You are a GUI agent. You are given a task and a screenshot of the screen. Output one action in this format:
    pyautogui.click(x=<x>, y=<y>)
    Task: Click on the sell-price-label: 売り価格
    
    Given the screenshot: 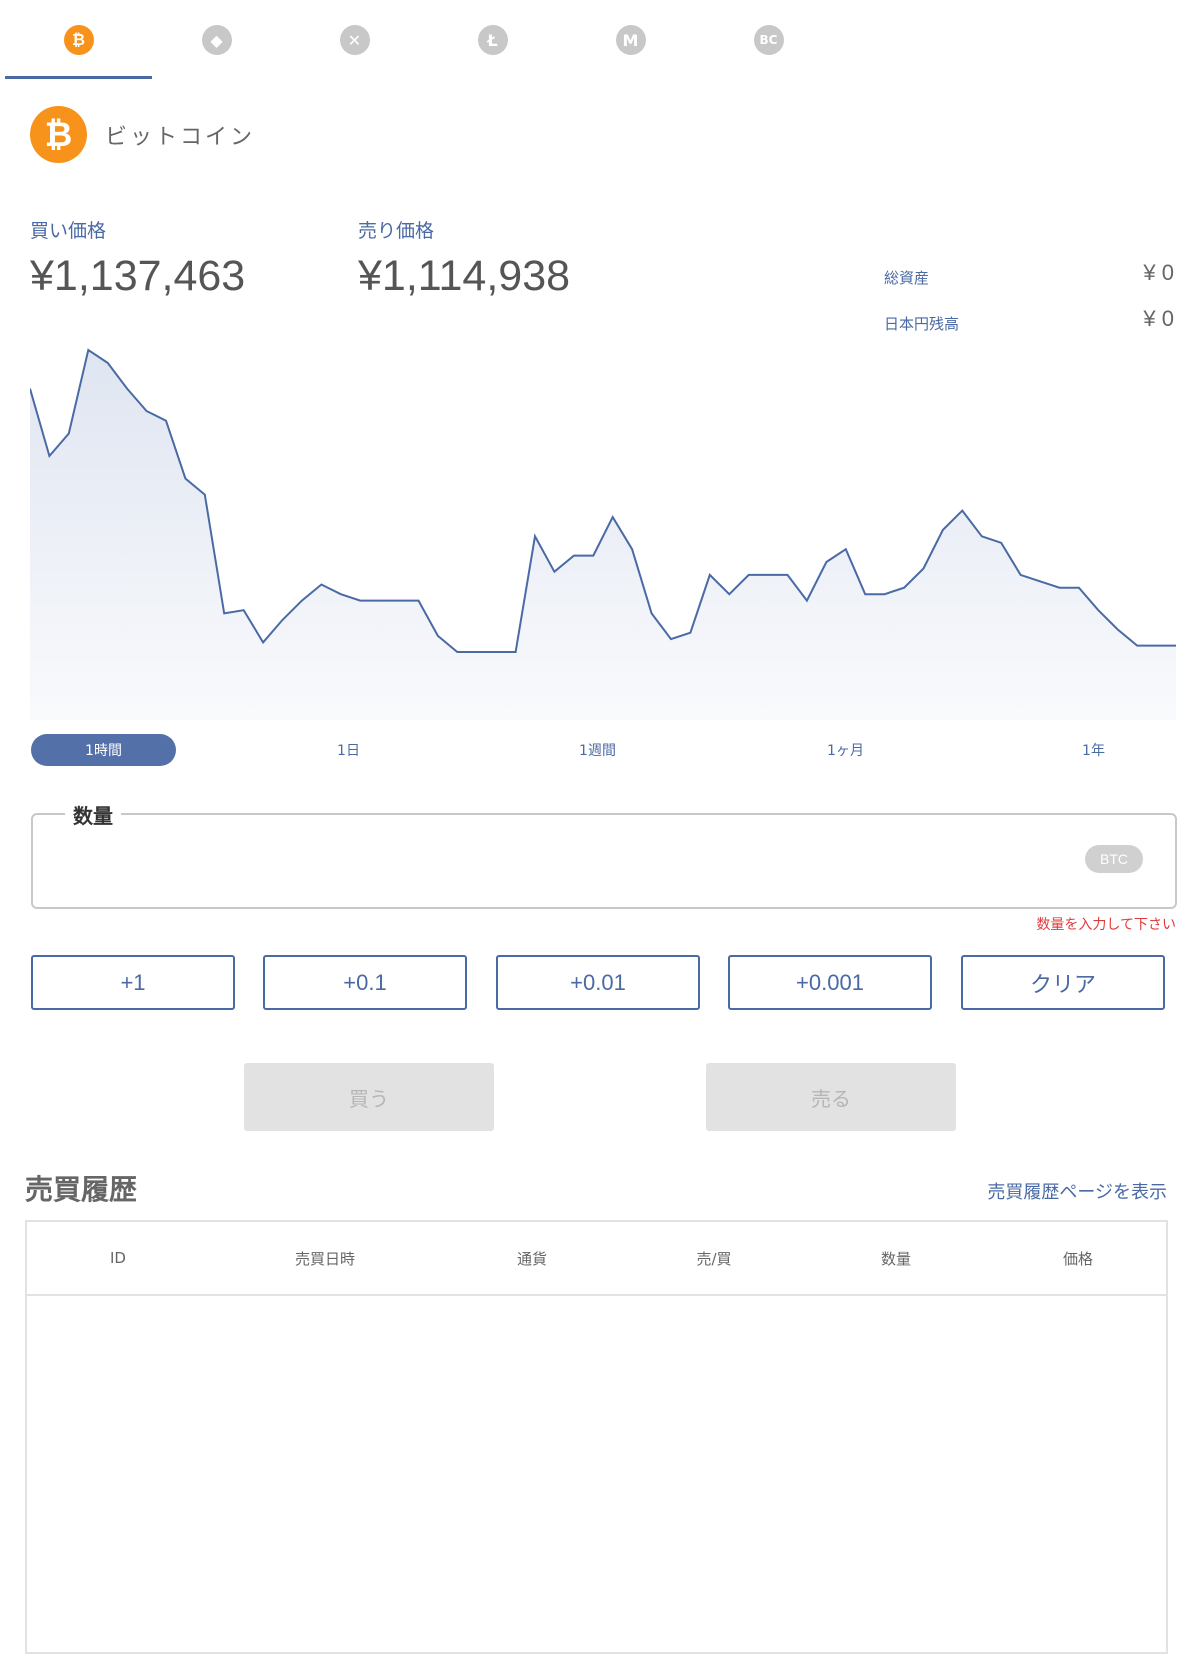 What is the action you would take?
    pyautogui.click(x=396, y=231)
    